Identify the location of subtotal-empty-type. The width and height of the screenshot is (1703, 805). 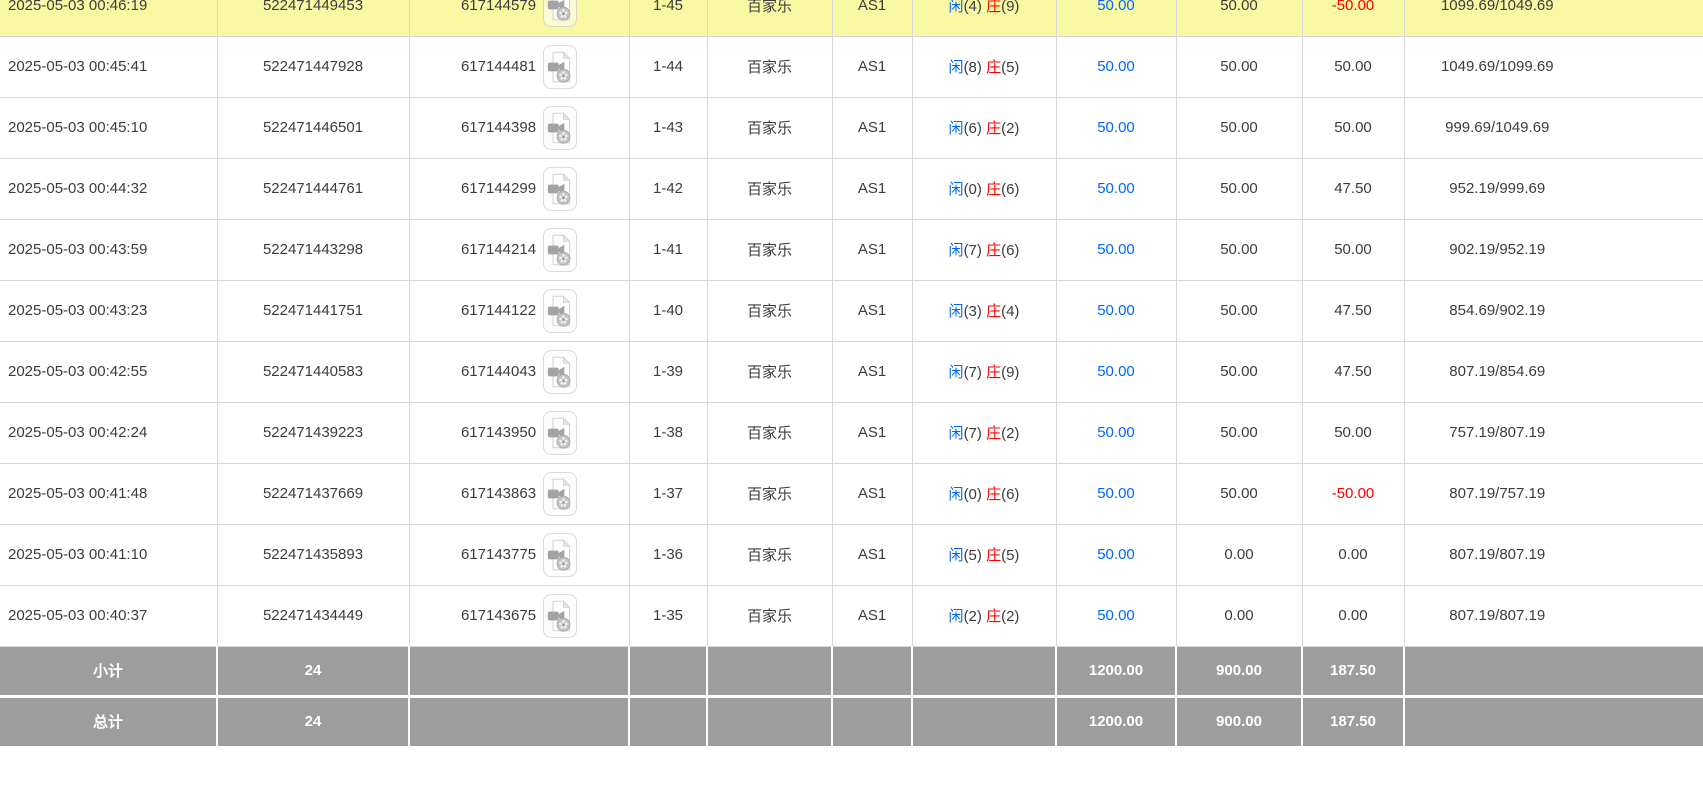
(770, 672).